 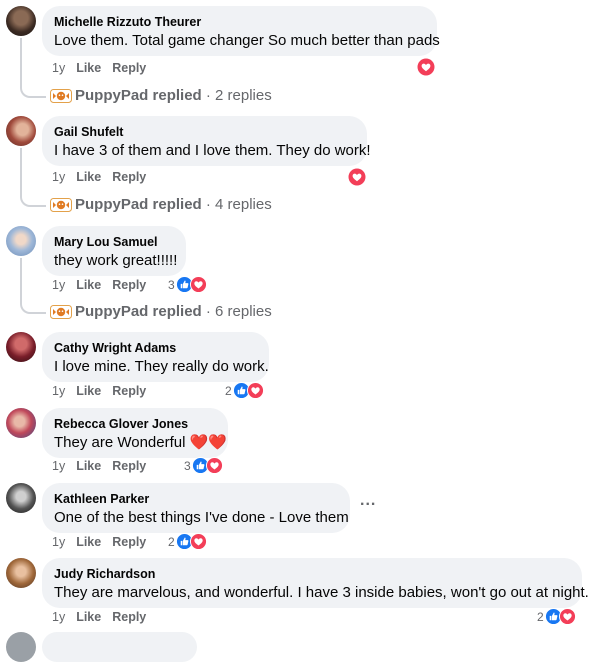 I want to click on view-replies-link: PuppyPad replied · 6 replies, so click(x=161, y=312).